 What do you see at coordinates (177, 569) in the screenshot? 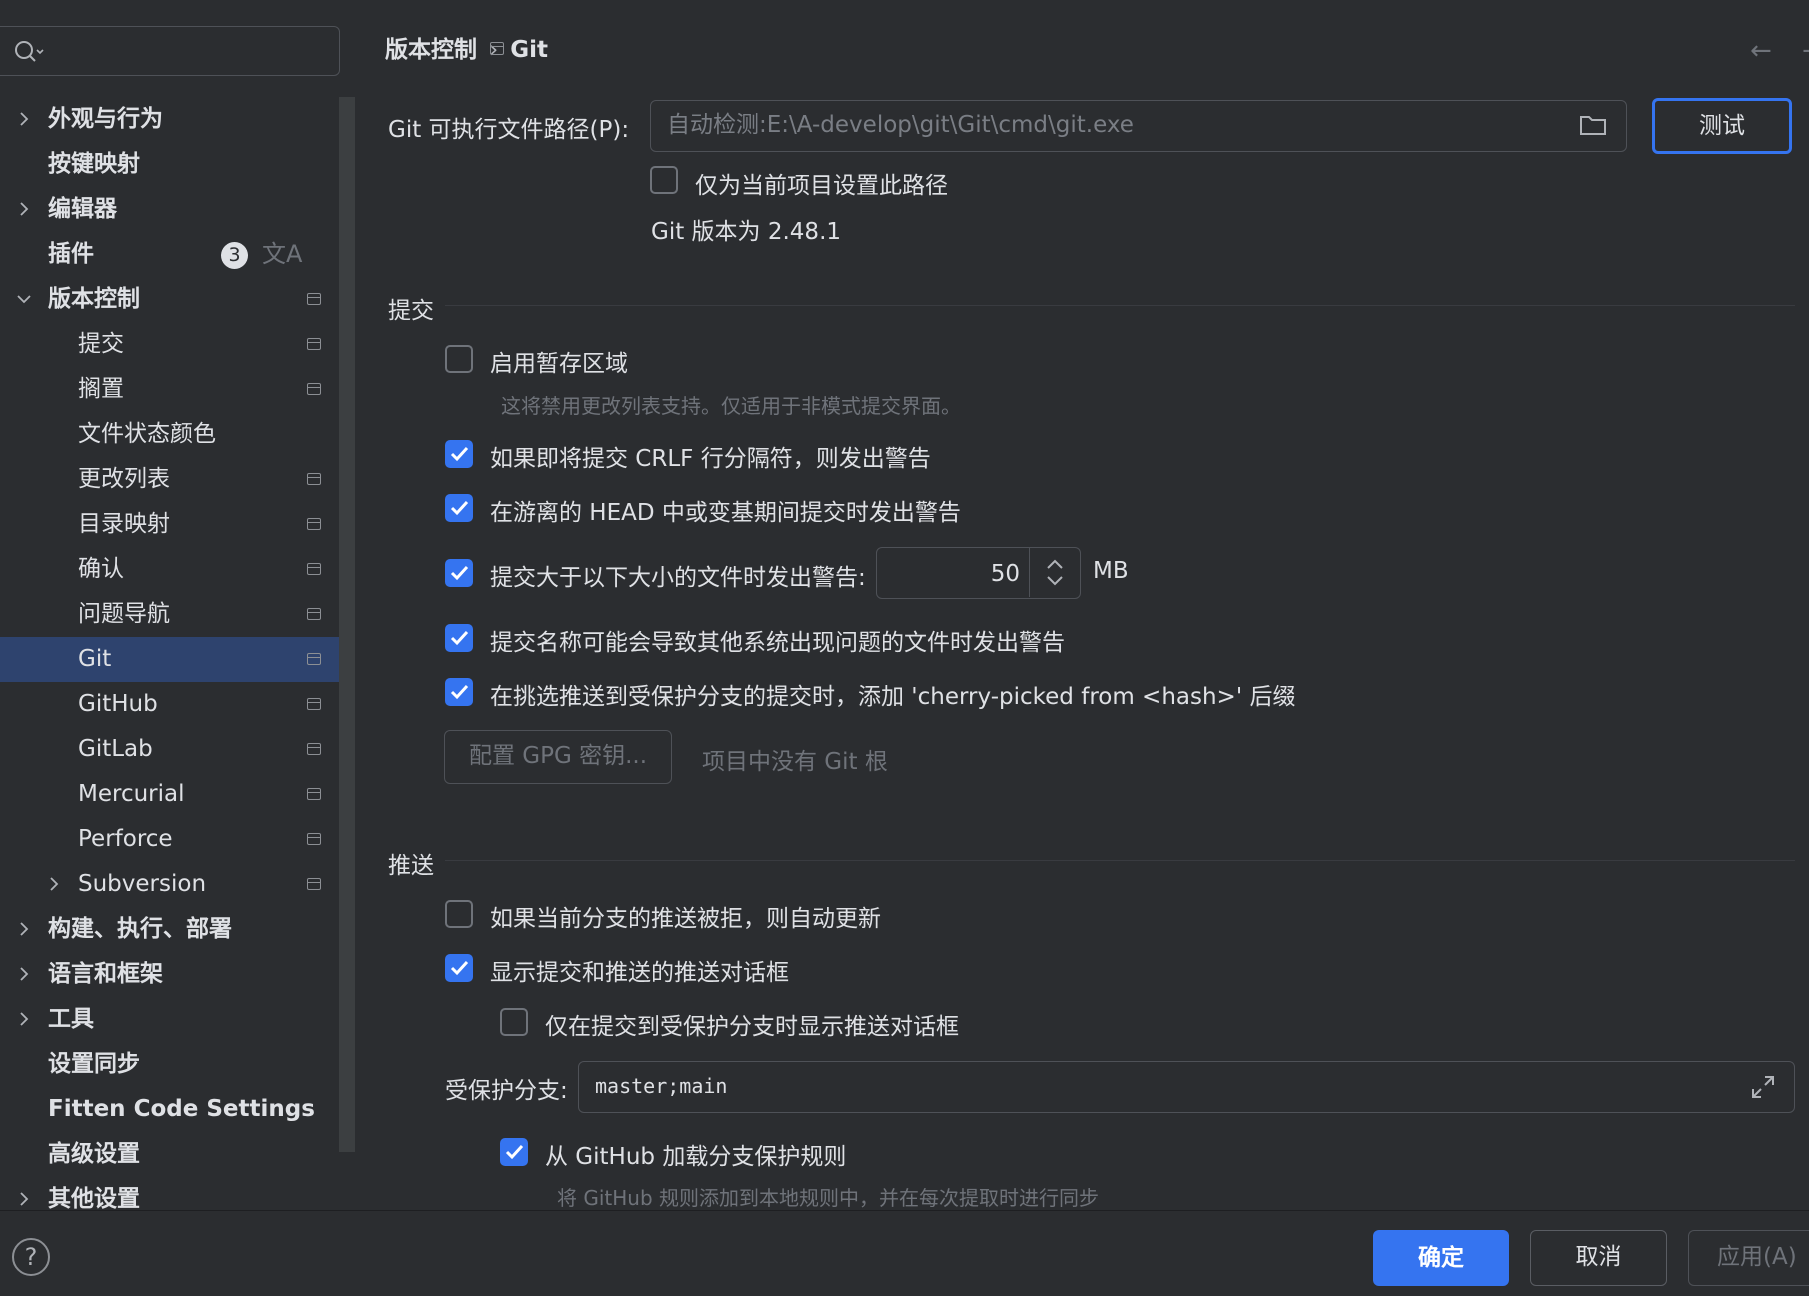
I see `sidebar-item: 确认` at bounding box center [177, 569].